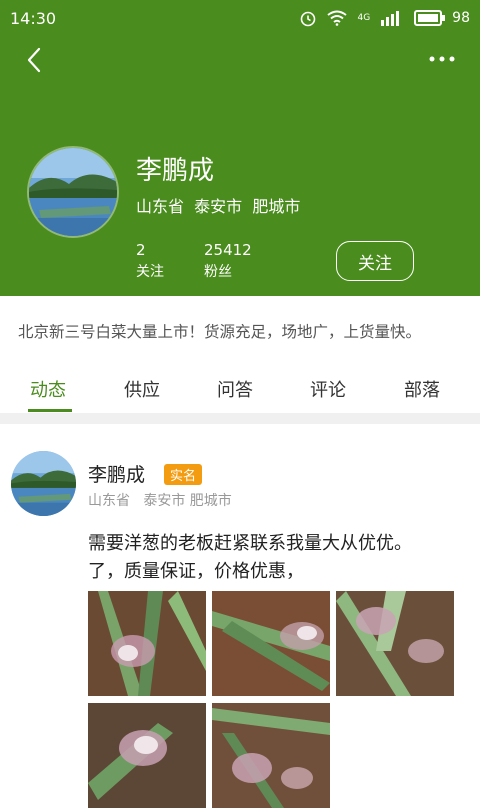 This screenshot has width=480, height=808. I want to click on post-author-name: 李鹏成, so click(116, 473).